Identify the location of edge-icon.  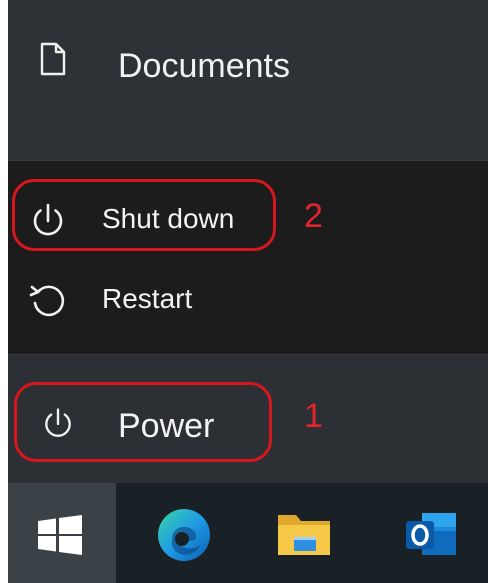
(184, 535).